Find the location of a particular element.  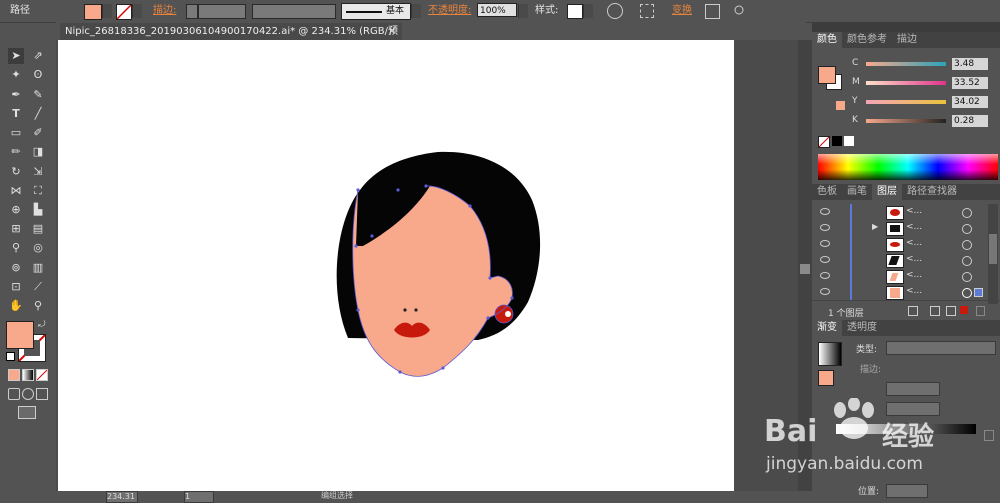

zoom-field: 234.31 is located at coordinates (122, 497).